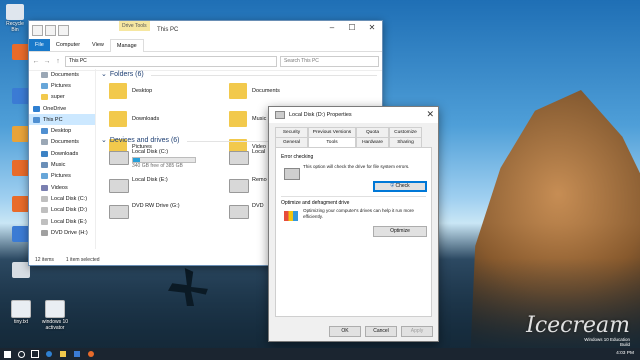 The height and width of the screenshot is (360, 640). I want to click on folders-header: ⌄ Folders (6), so click(239, 75).